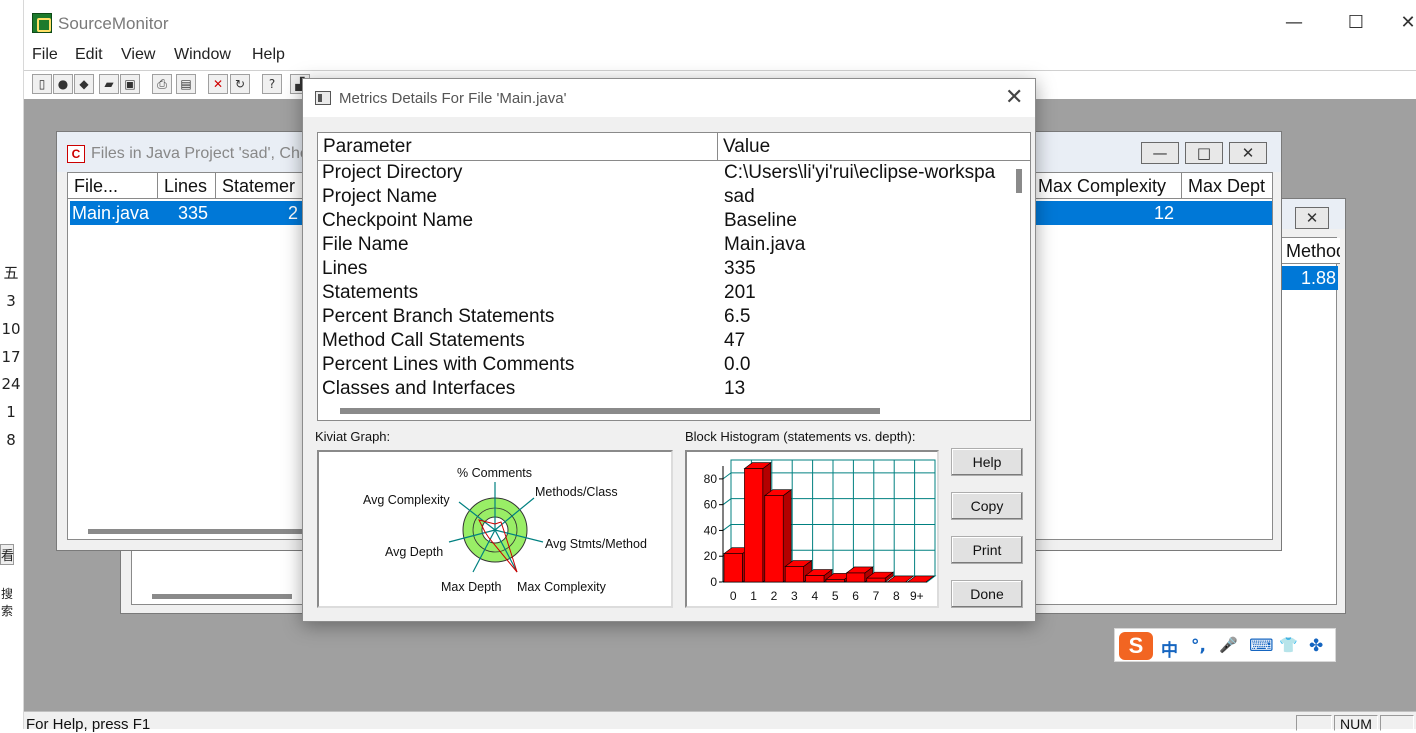 Image resolution: width=1416 pixels, height=733 pixels. Describe the element at coordinates (561, 587) in the screenshot. I see `kiviat-axis-label: Max Complexity` at that location.